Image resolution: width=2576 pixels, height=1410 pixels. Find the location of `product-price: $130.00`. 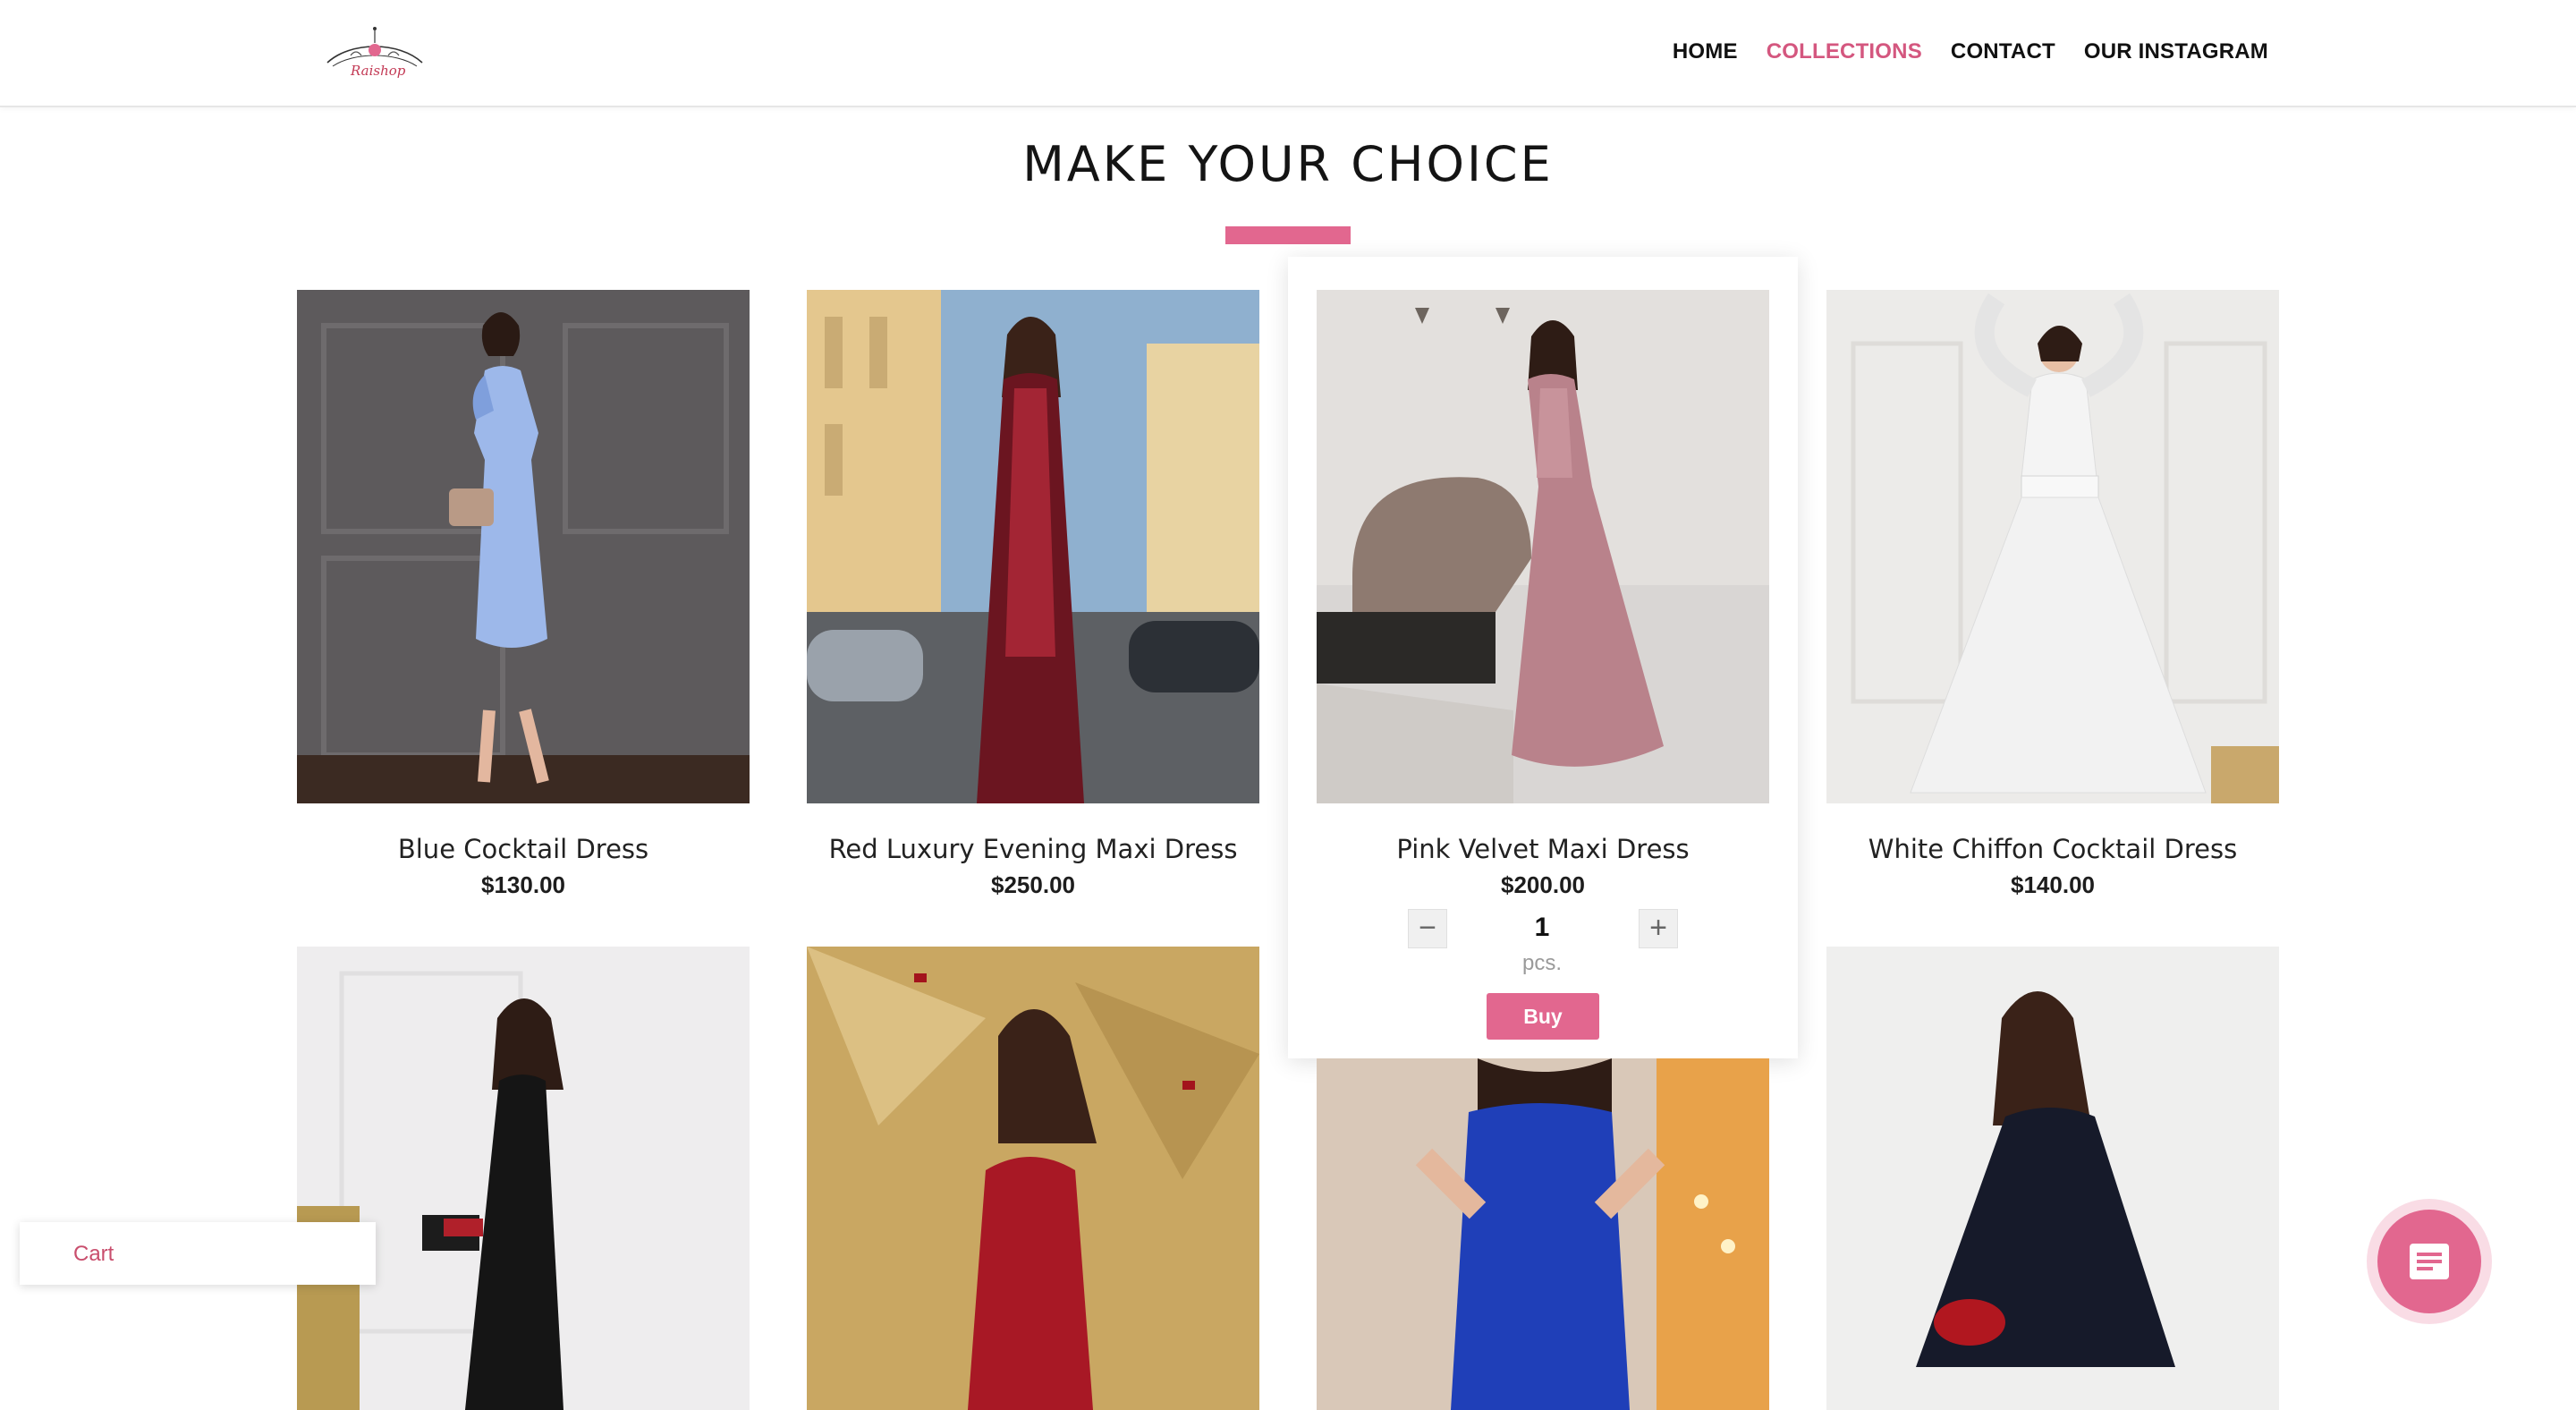

product-price: $130.00 is located at coordinates (523, 885).